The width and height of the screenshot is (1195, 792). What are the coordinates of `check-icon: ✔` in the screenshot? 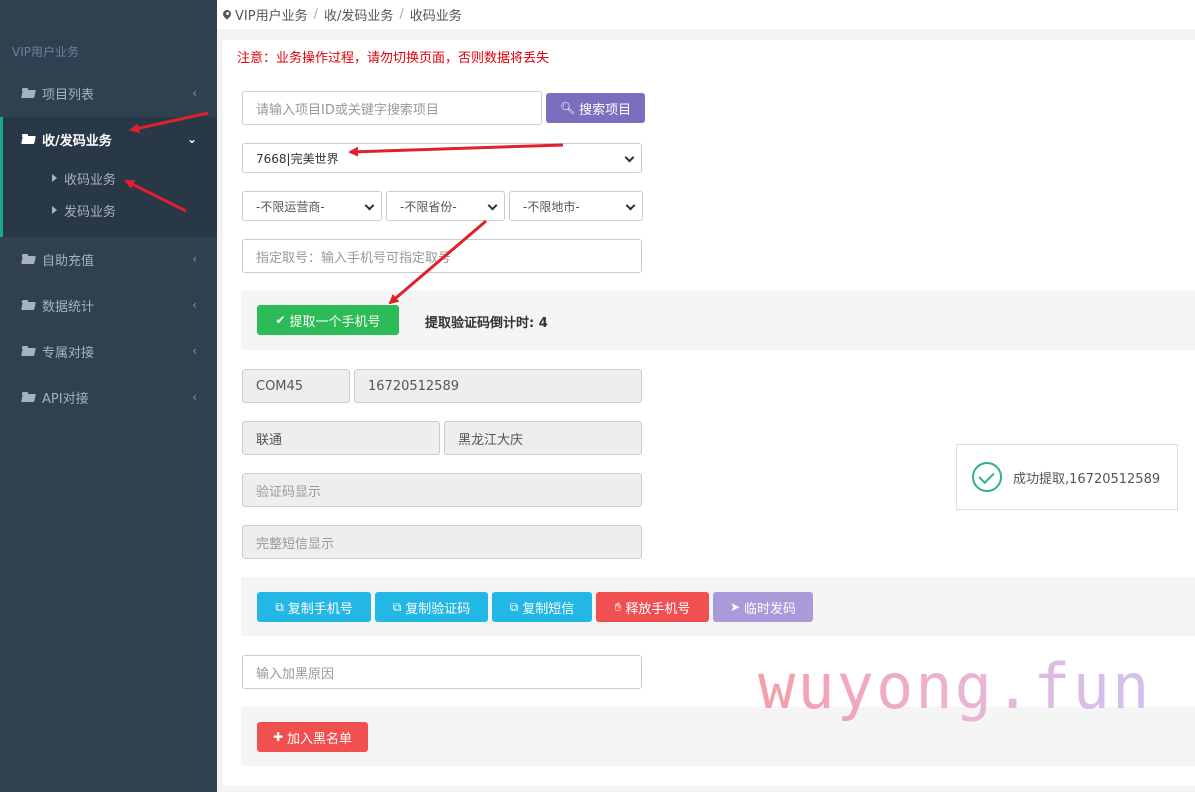 It's located at (280, 320).